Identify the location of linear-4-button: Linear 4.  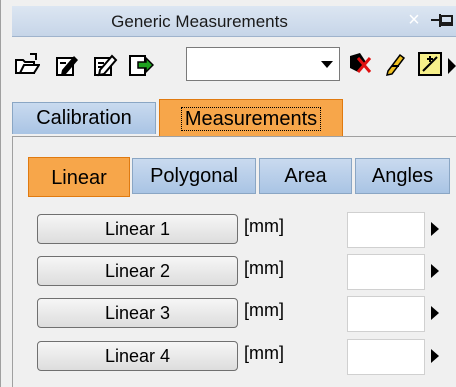
(137, 356).